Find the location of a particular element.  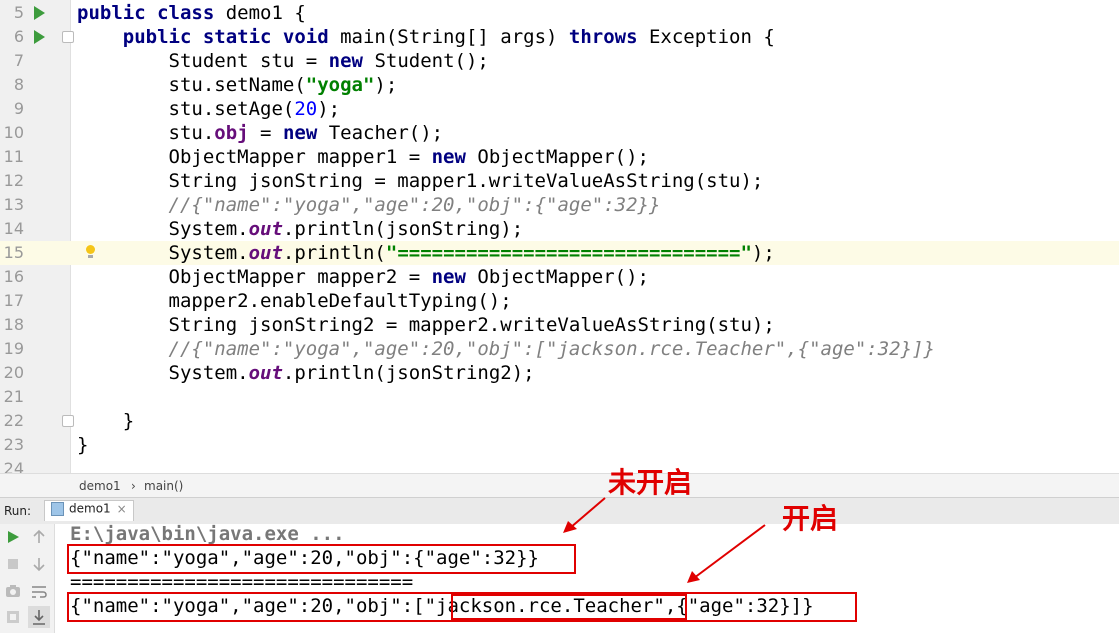

annotation-enabled: 开启 is located at coordinates (810, 518).